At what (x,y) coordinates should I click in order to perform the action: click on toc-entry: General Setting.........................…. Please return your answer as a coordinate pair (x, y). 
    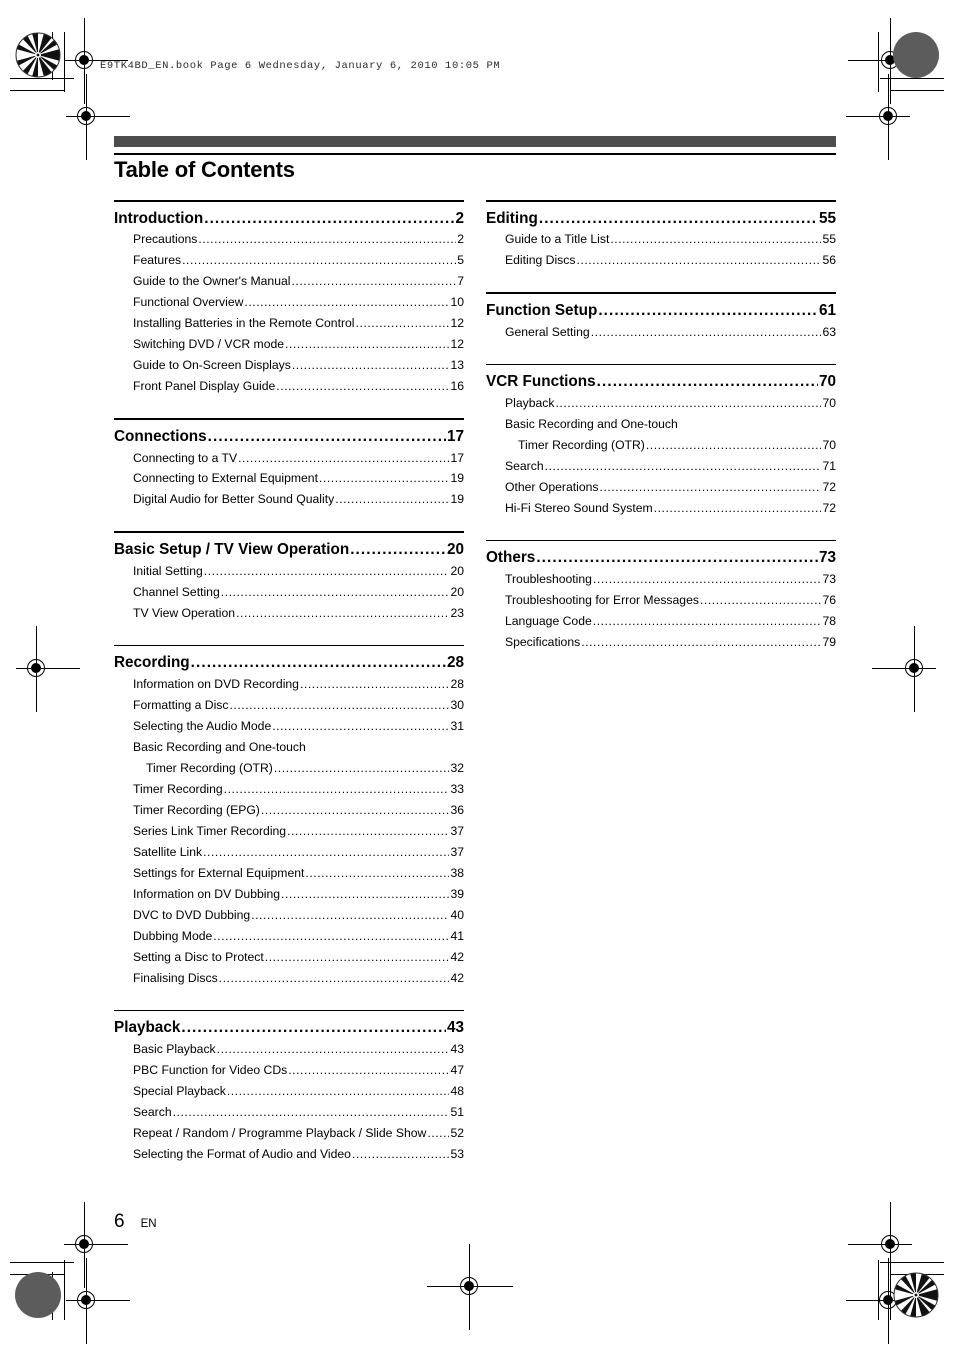
    Looking at the image, I should click on (661, 332).